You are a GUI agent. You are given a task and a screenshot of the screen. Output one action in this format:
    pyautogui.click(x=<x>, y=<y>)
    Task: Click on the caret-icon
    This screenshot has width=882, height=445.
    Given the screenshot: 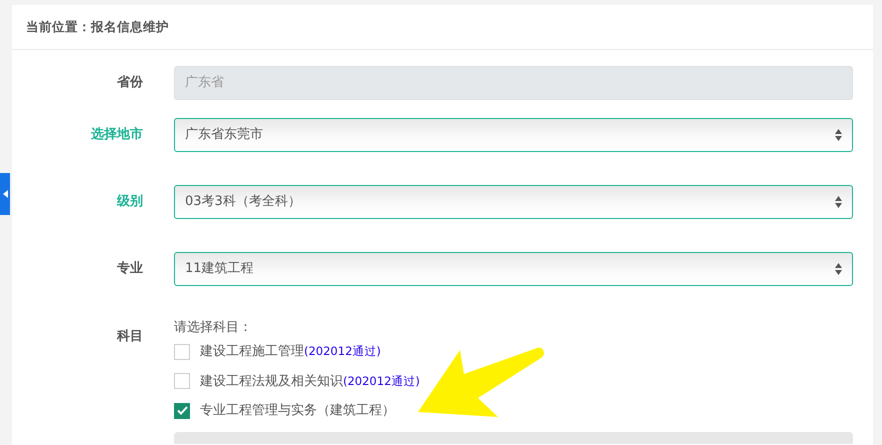 What is the action you would take?
    pyautogui.click(x=5, y=194)
    